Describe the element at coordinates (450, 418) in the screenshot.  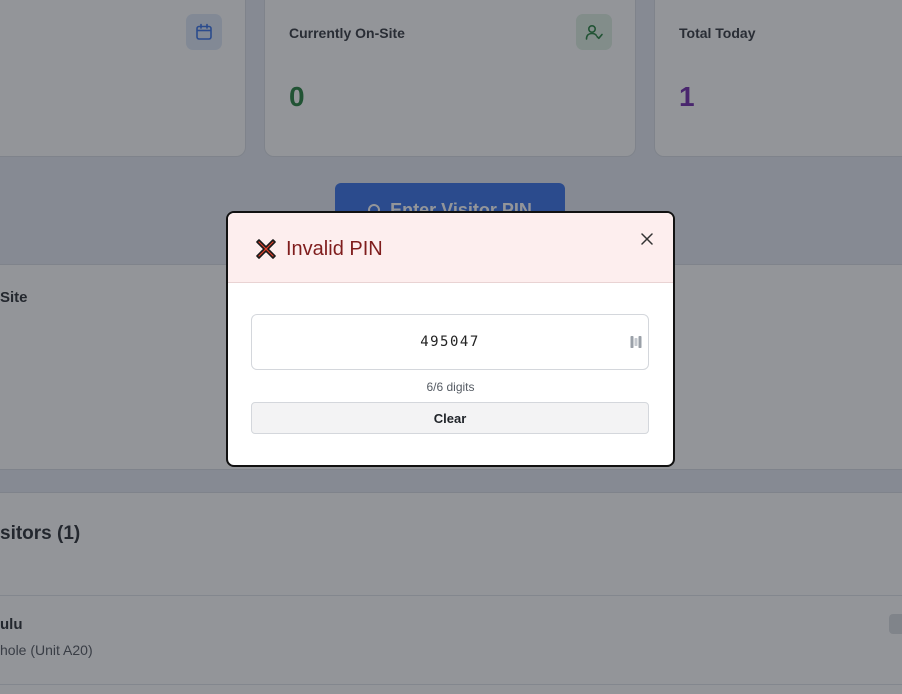
I see `clear-button: Clear` at that location.